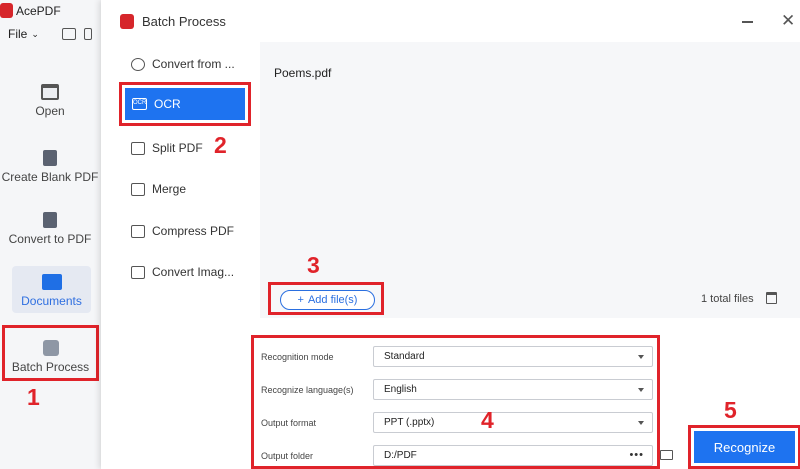  Describe the element at coordinates (50, 101) in the screenshot. I see `nav-open: Open` at that location.